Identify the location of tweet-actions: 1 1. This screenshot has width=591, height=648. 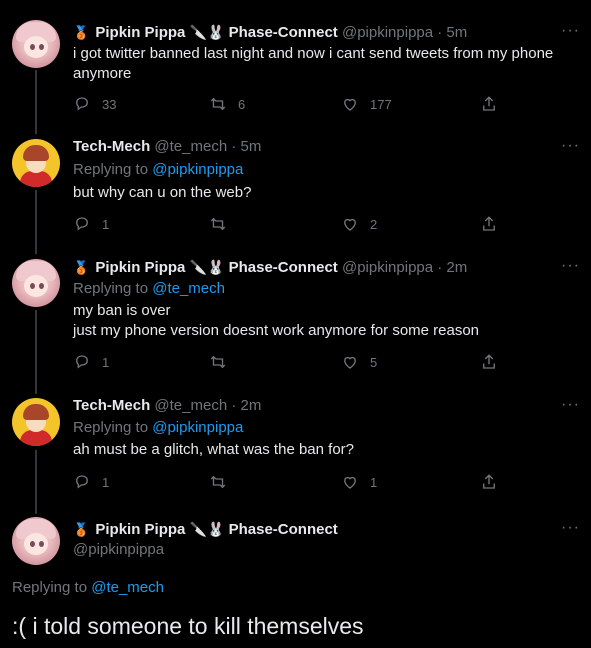
(323, 483).